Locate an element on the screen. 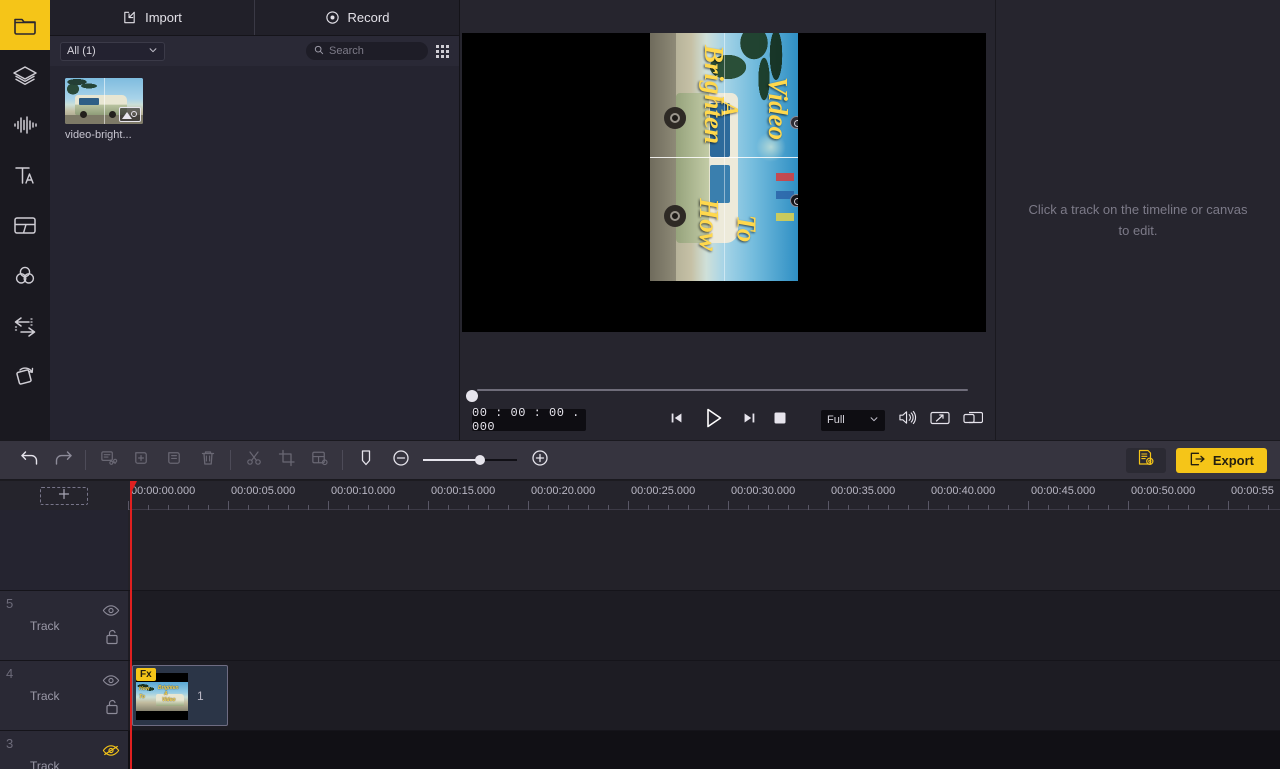 The width and height of the screenshot is (1280, 769). volume-button is located at coordinates (907, 420).